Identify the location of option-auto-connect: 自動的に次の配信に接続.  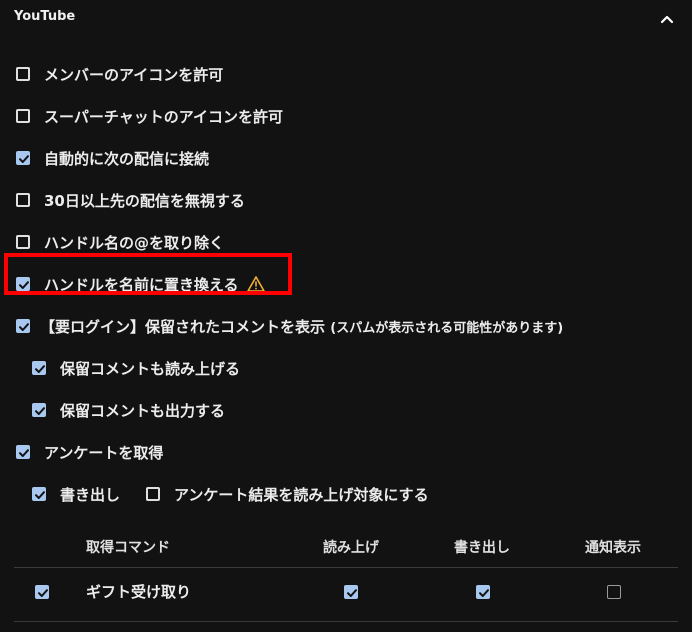
(112, 158).